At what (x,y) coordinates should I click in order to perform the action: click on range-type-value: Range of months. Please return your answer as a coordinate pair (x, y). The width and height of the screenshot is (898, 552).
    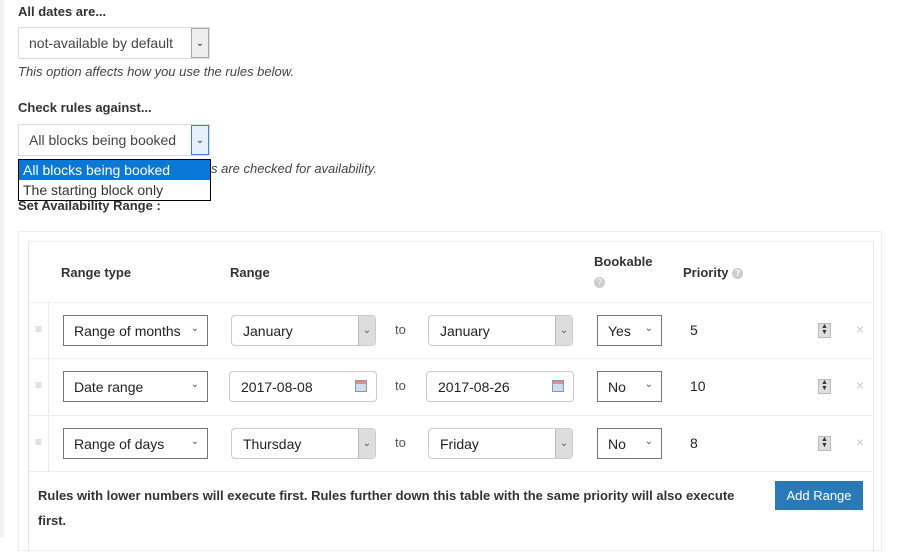
    Looking at the image, I should click on (127, 330).